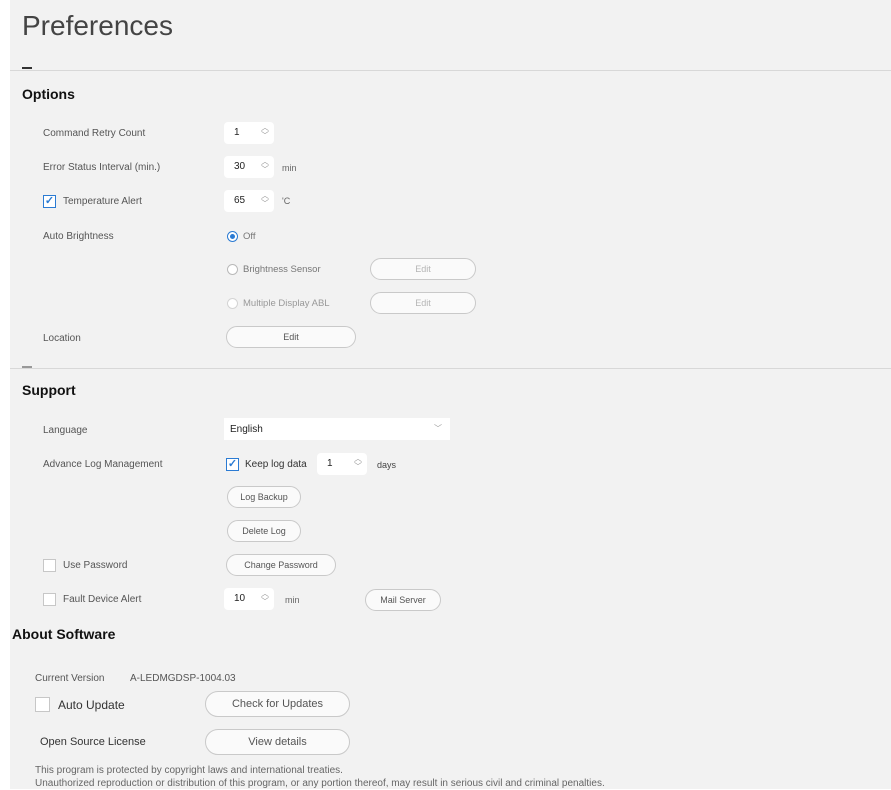 This screenshot has width=891, height=790. What do you see at coordinates (286, 303) in the screenshot?
I see `multiple-display-abl-label: Multiple Display ABL` at bounding box center [286, 303].